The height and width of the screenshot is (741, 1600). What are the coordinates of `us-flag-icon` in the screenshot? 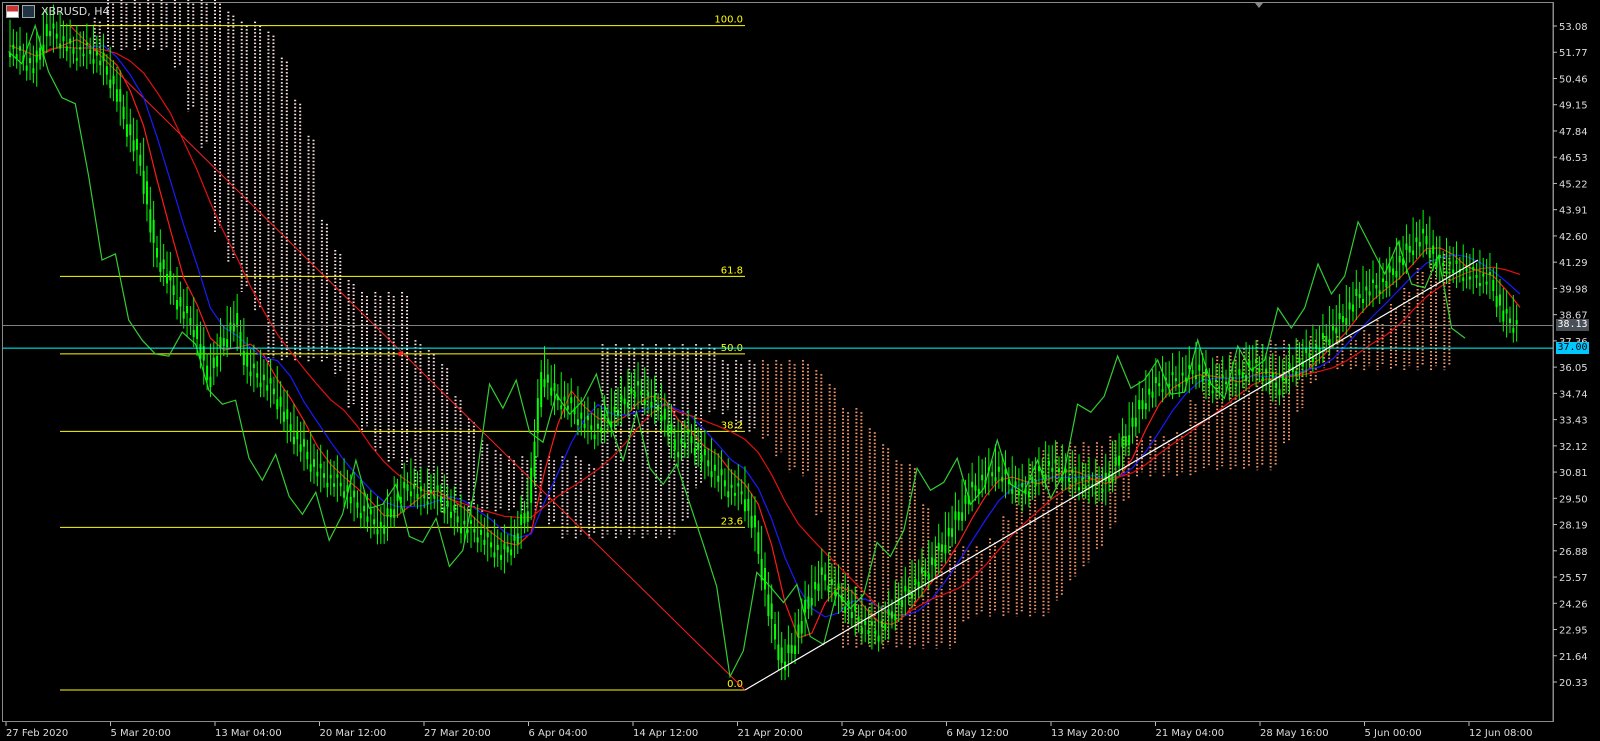 It's located at (12, 11).